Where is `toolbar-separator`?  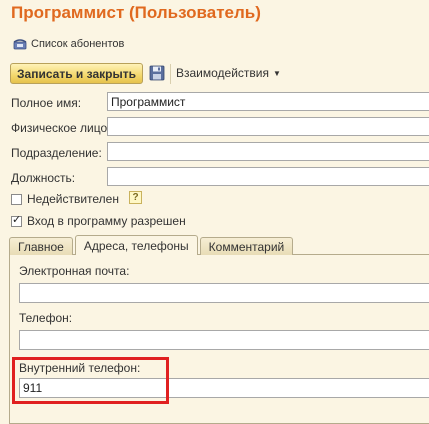
toolbar-separator is located at coordinates (170, 74).